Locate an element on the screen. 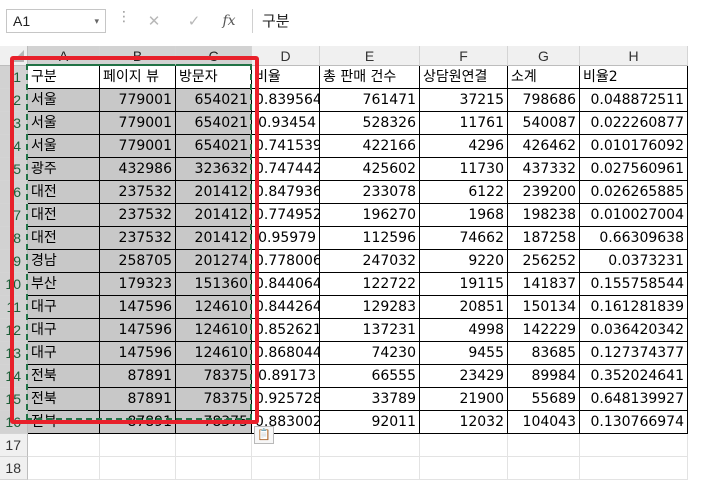 The height and width of the screenshot is (480, 724). cell-b18 is located at coordinates (138, 468).